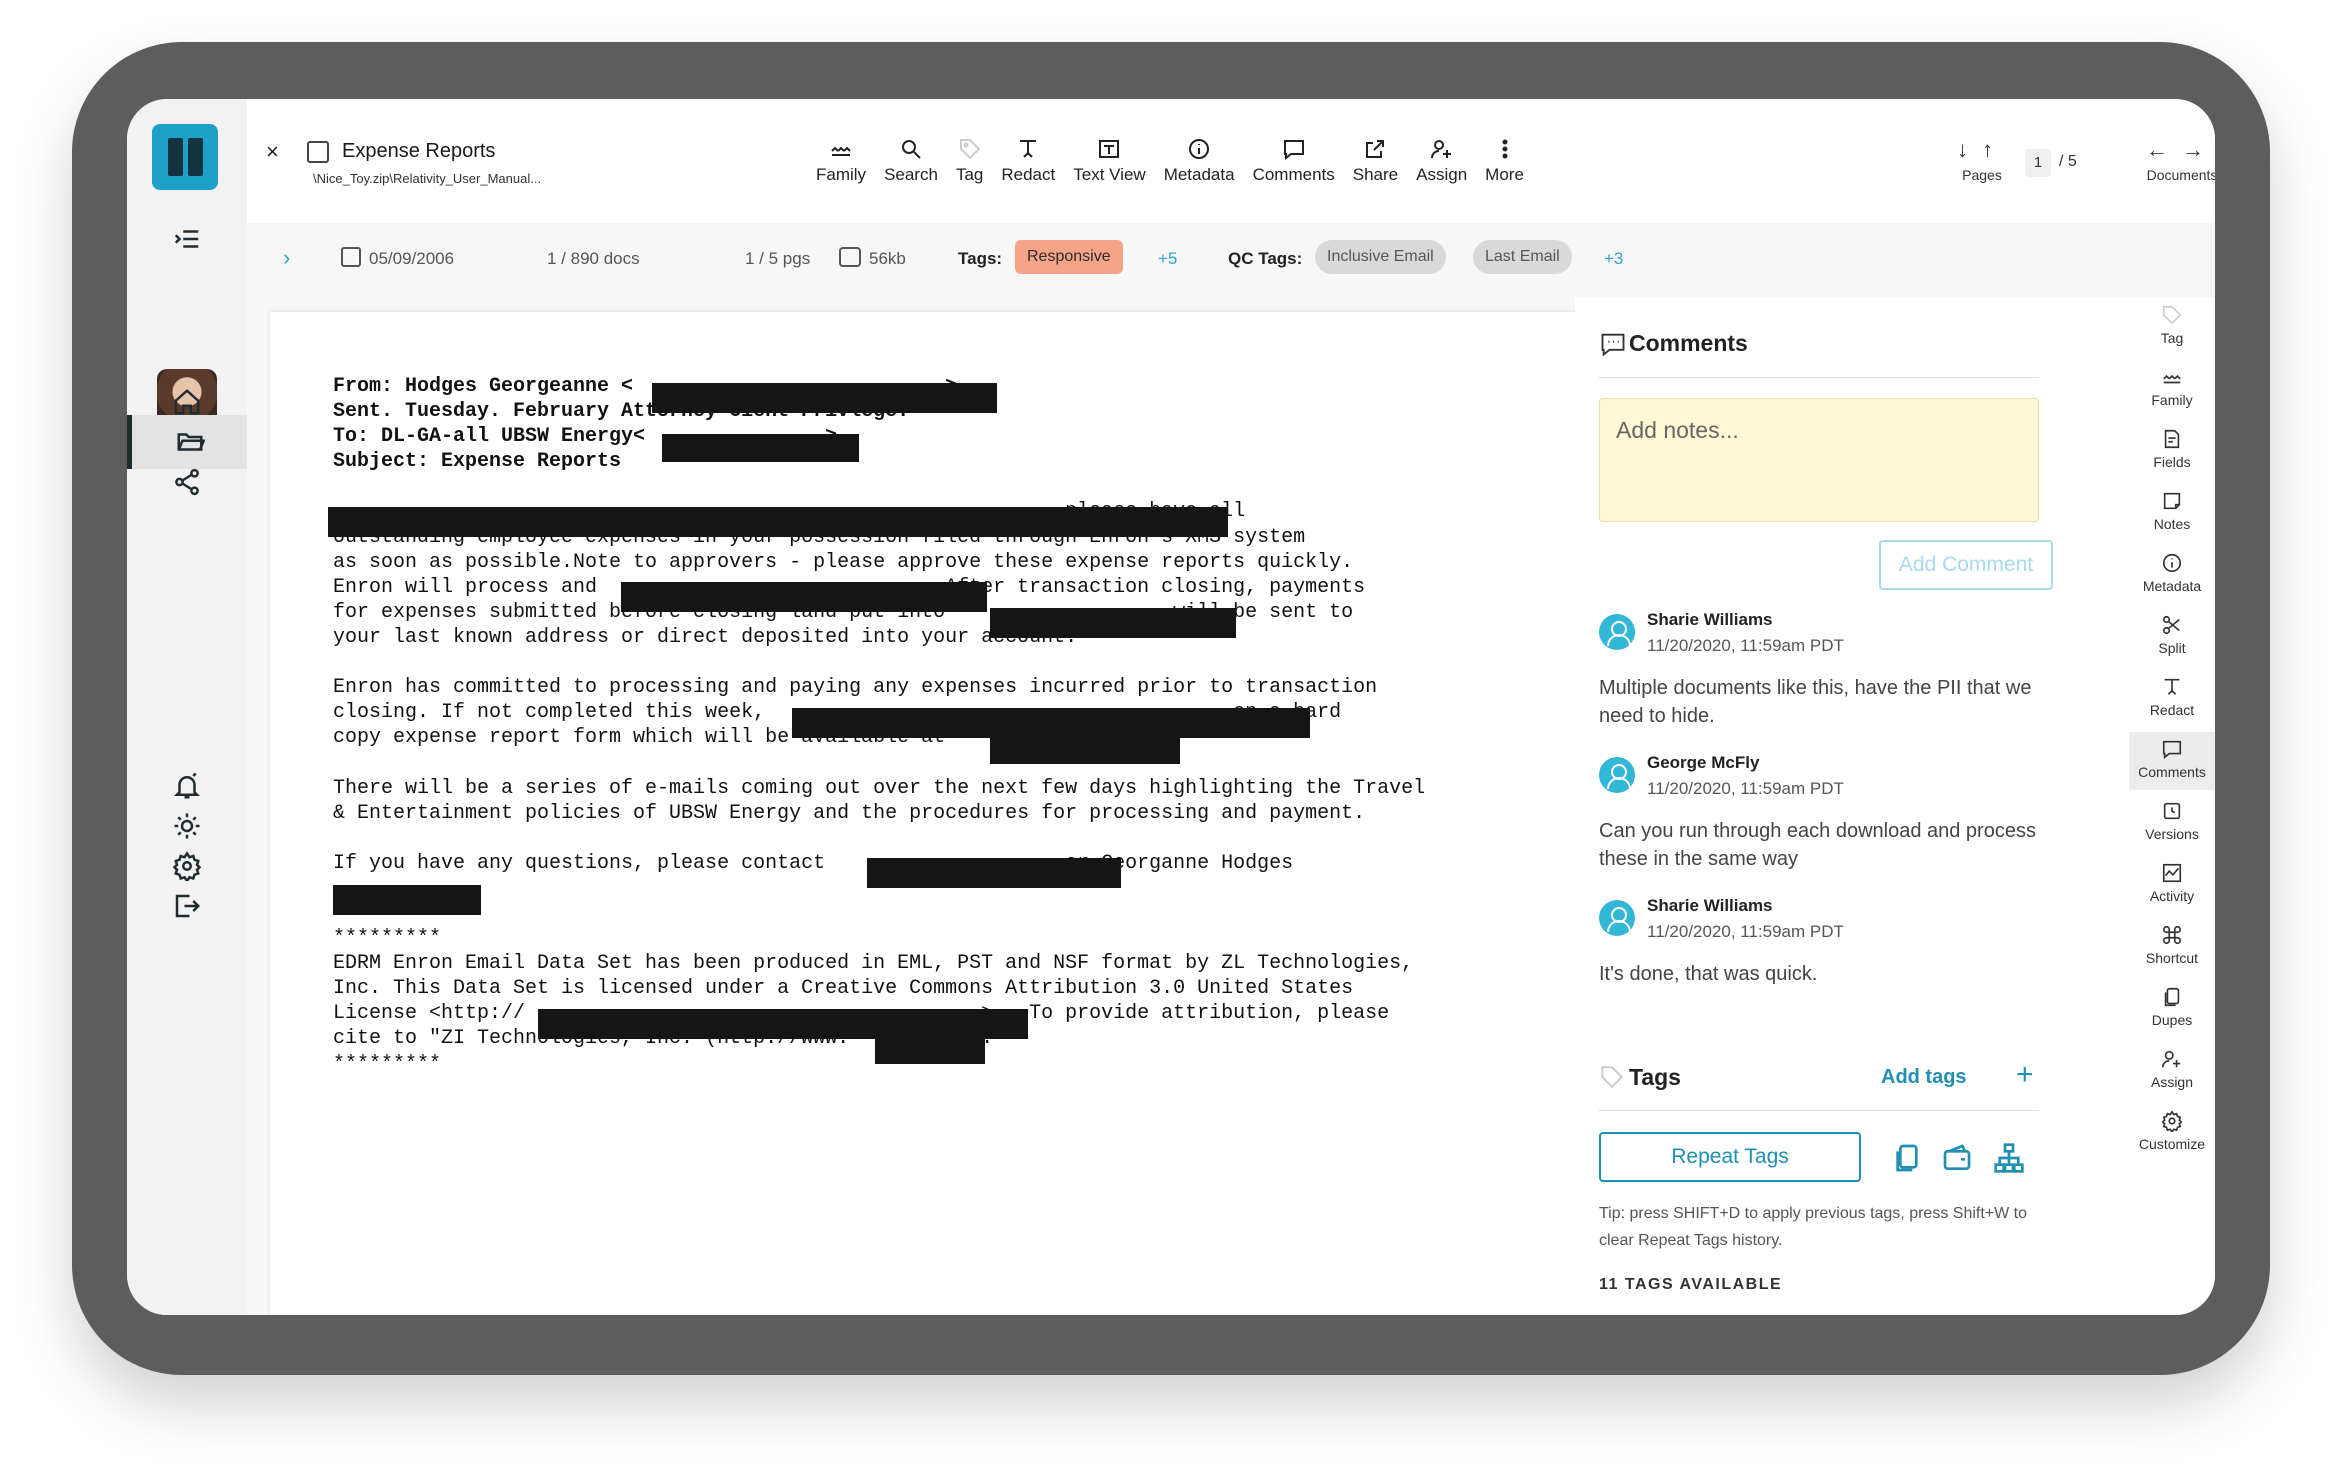 The height and width of the screenshot is (1471, 2341). What do you see at coordinates (980, 258) in the screenshot?
I see `tags-label: Tags:` at bounding box center [980, 258].